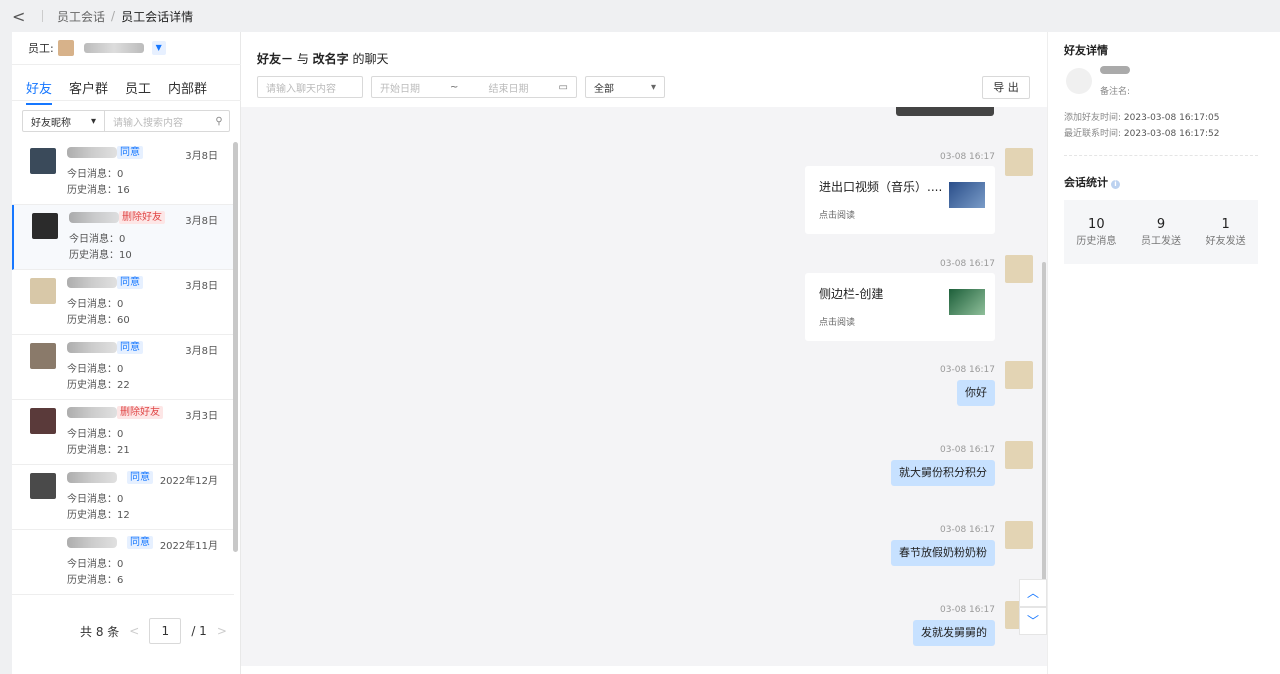  Describe the element at coordinates (400, 89) in the screenshot. I see `start-date: 开始日期` at that location.